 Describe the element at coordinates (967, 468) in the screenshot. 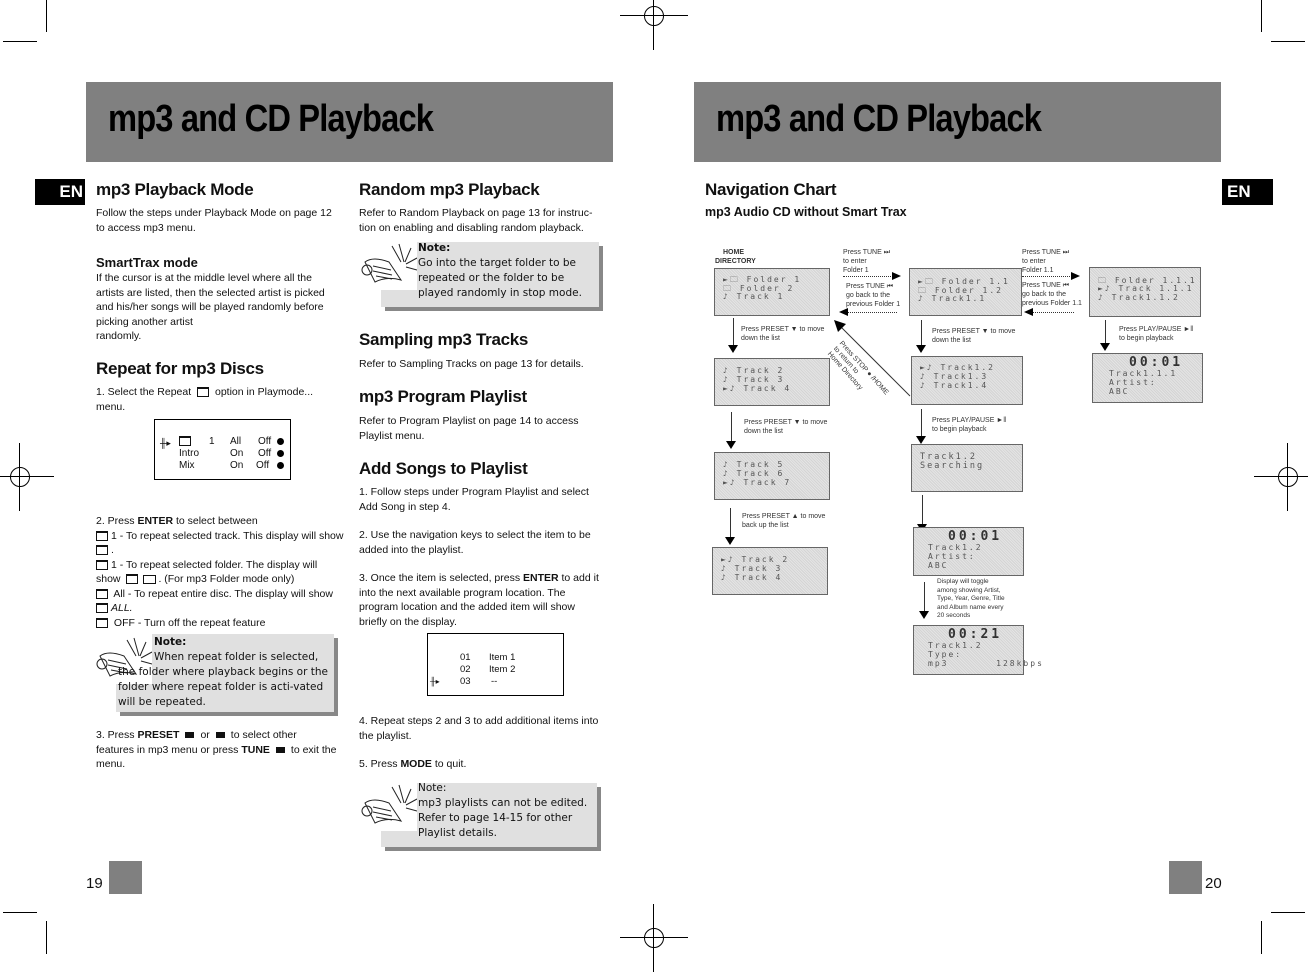

I see `lcd-screen-searching: Track1.2 Searching` at that location.